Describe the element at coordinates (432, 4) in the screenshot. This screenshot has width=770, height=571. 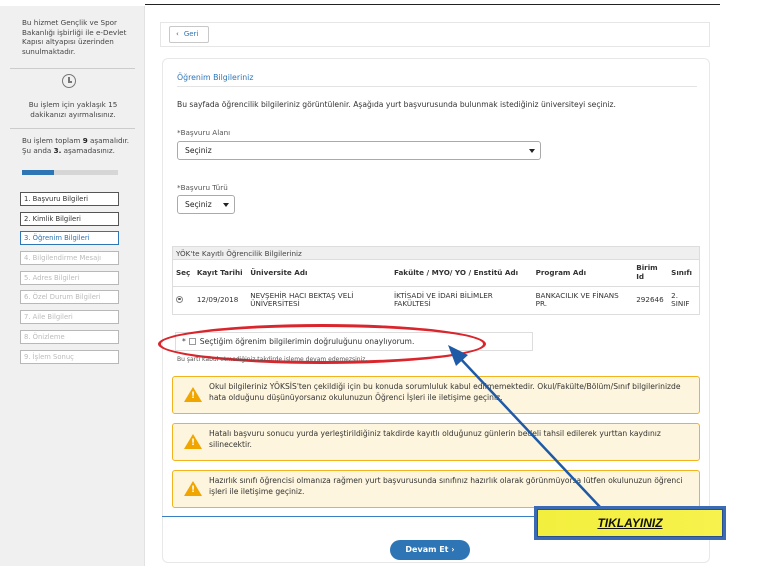
I see `top-rule` at that location.